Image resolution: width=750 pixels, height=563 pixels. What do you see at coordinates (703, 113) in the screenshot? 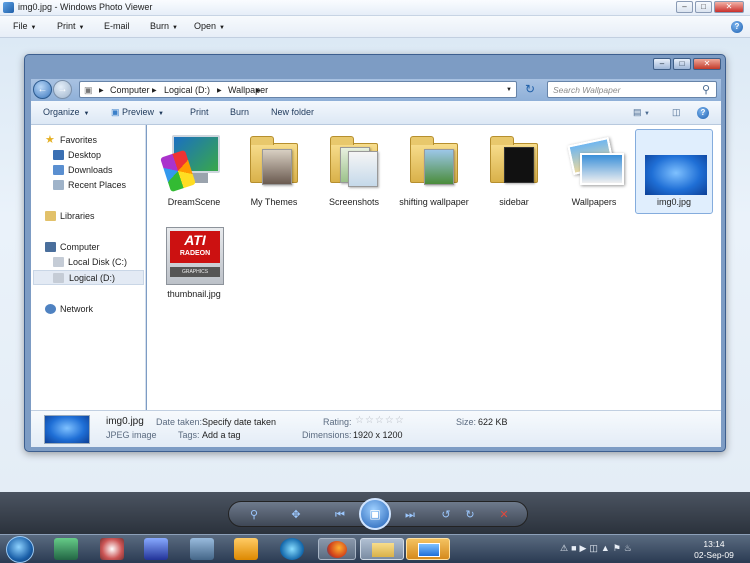
I see `explorer-help-icon: ?` at bounding box center [703, 113].